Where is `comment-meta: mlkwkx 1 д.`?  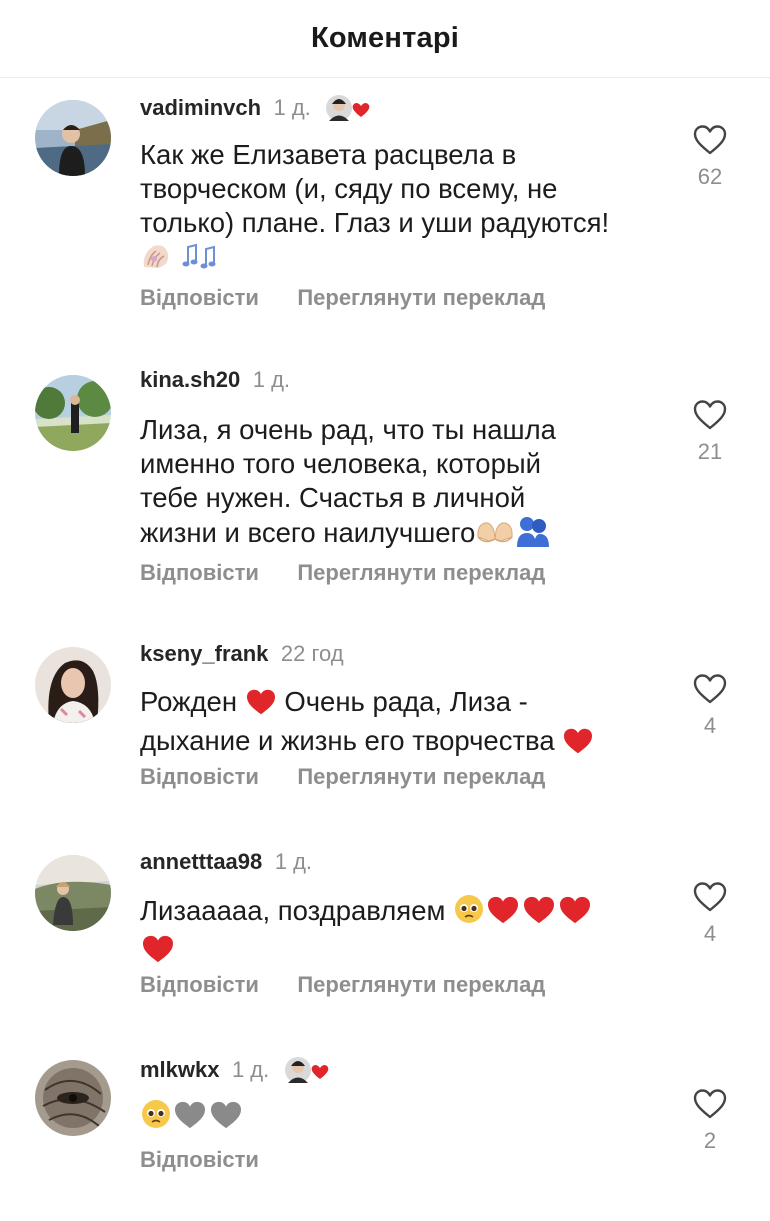
comment-meta: mlkwkx 1 д. is located at coordinates (235, 1069).